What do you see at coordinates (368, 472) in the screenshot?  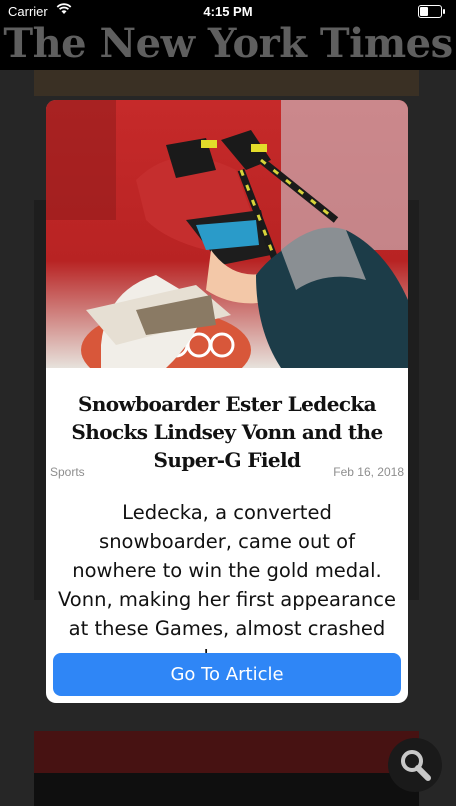 I see `article-date: Feb 16, 2018` at bounding box center [368, 472].